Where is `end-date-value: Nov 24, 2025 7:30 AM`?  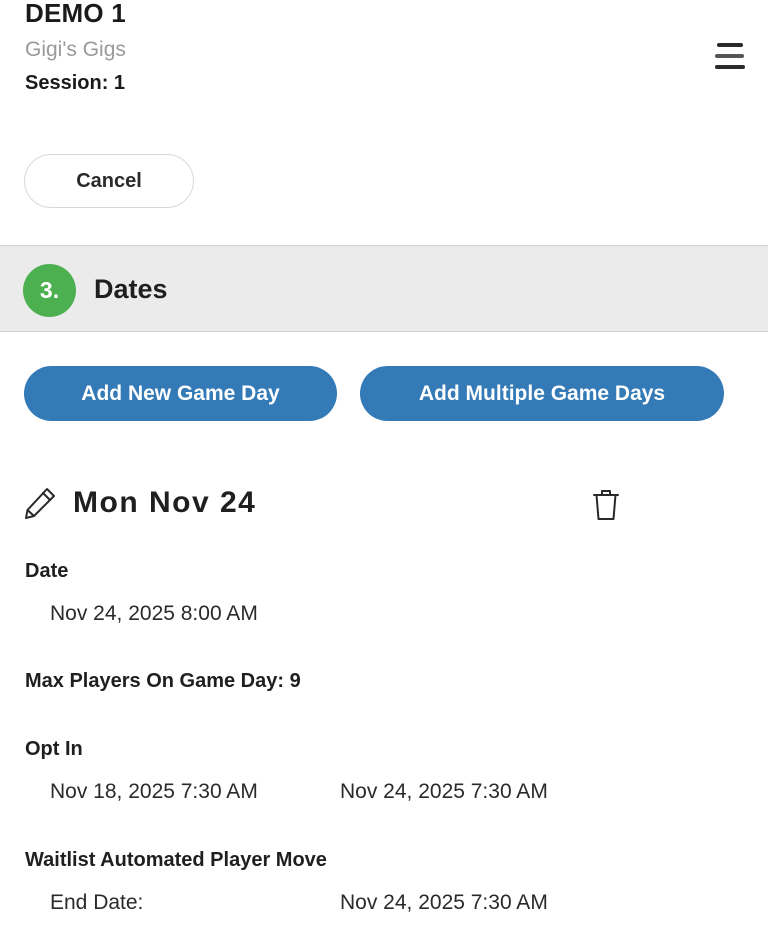
end-date-value: Nov 24, 2025 7:30 AM is located at coordinates (444, 902).